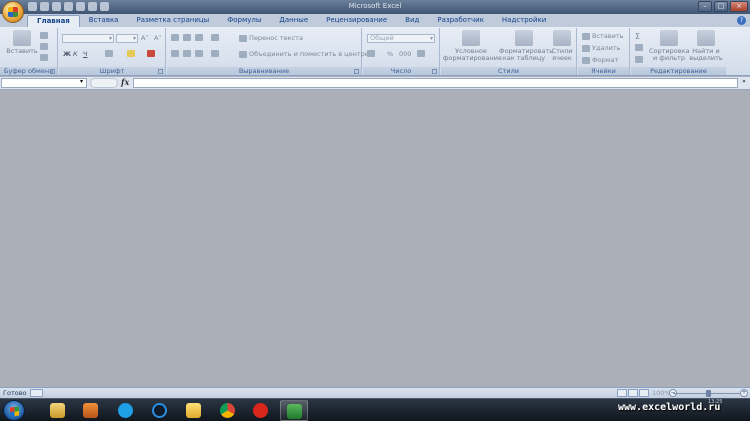 The height and width of the screenshot is (421, 750). Describe the element at coordinates (126, 410) in the screenshot. I see `taskbar-skype` at that location.